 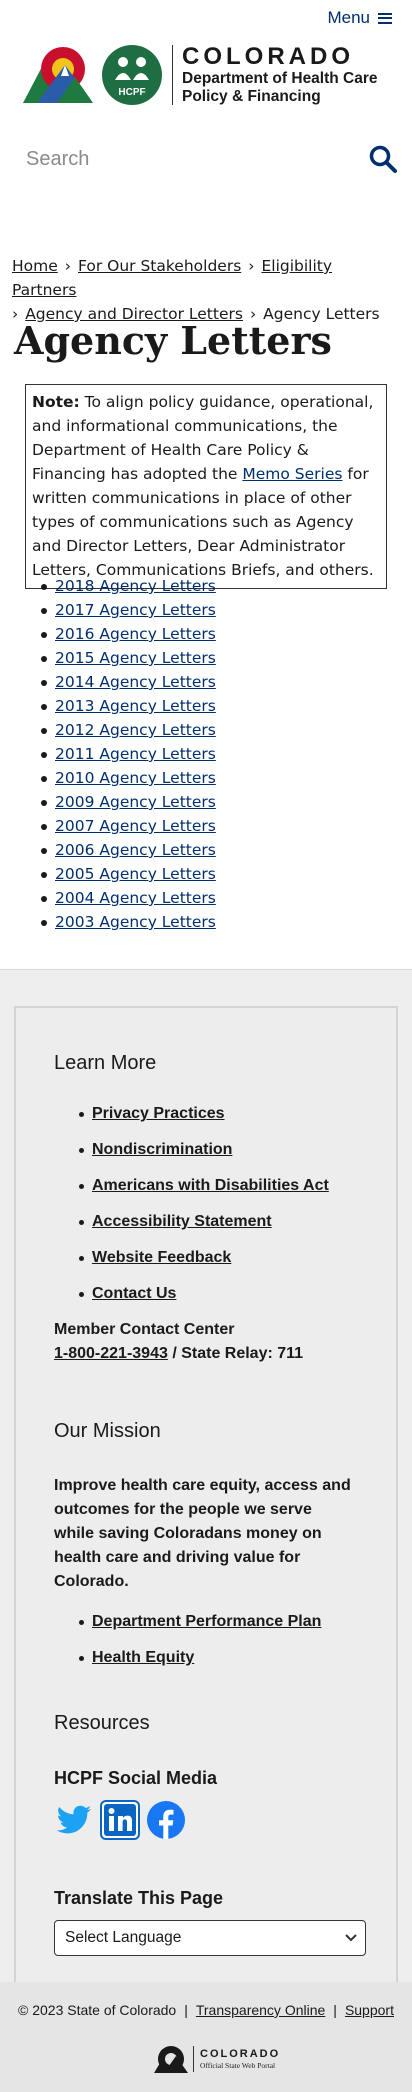 I want to click on list-item: Americans with Disabilities Act, so click(x=204, y=1186).